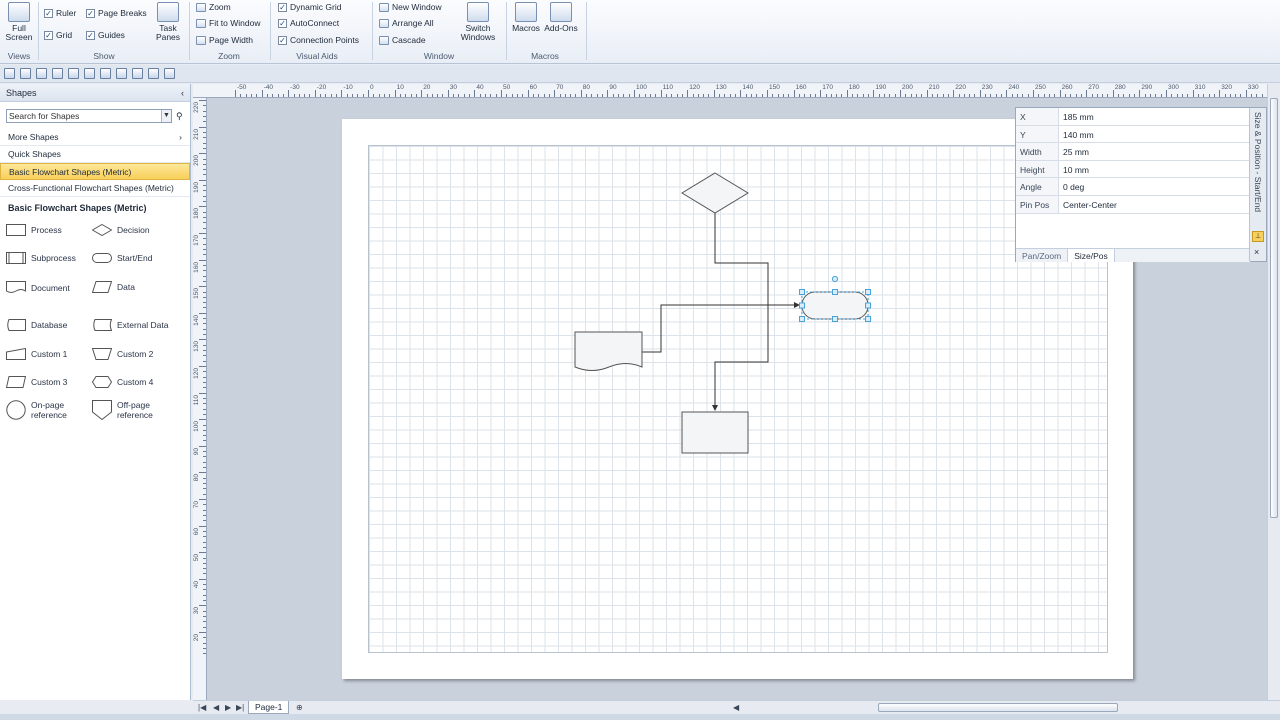 The width and height of the screenshot is (1280, 720). What do you see at coordinates (216, 707) in the screenshot?
I see `previous-page-icon: ◀` at bounding box center [216, 707].